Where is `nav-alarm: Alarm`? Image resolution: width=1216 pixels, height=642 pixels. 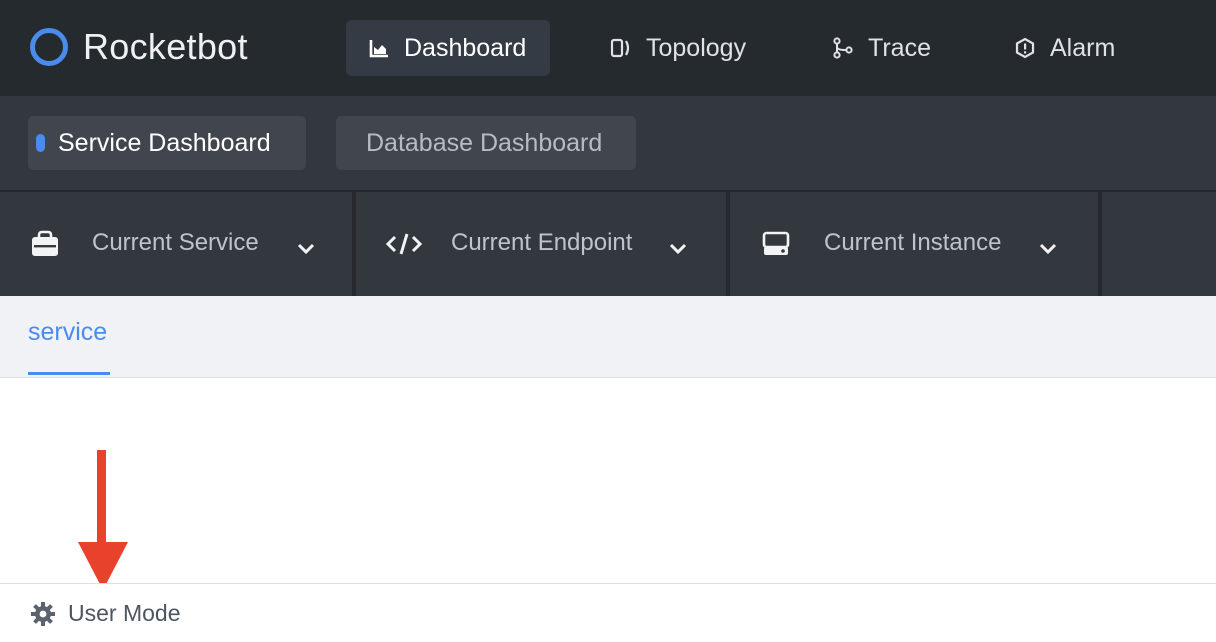 nav-alarm: Alarm is located at coordinates (1079, 48).